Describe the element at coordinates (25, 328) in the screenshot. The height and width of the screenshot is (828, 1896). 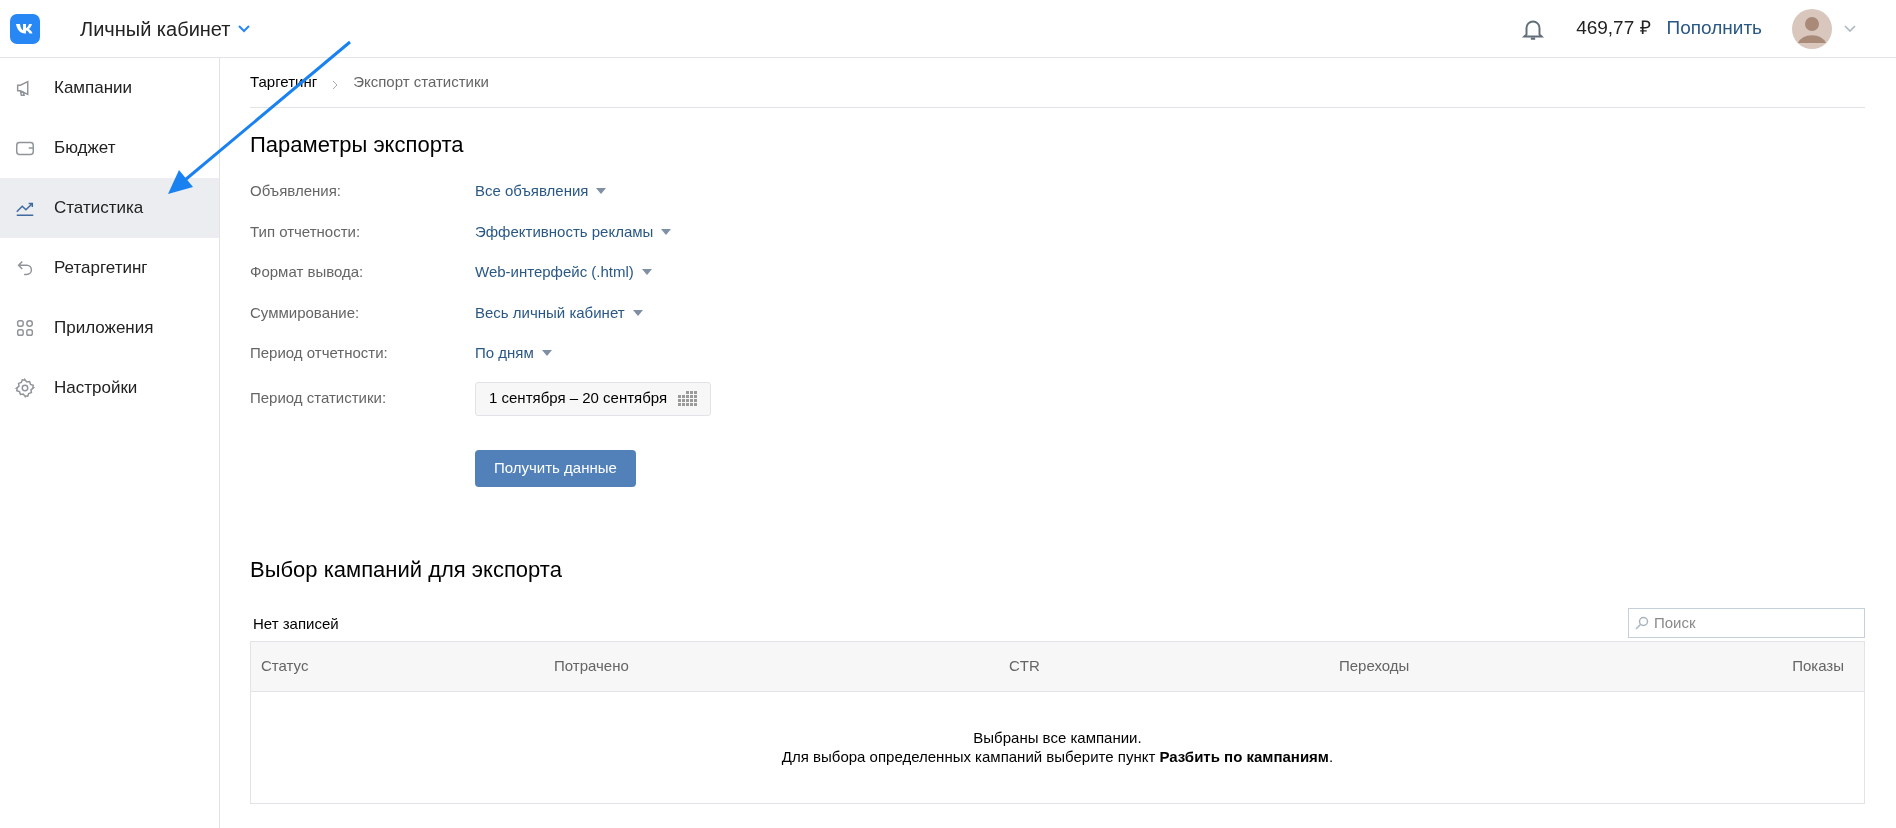
I see `apps-icon` at that location.